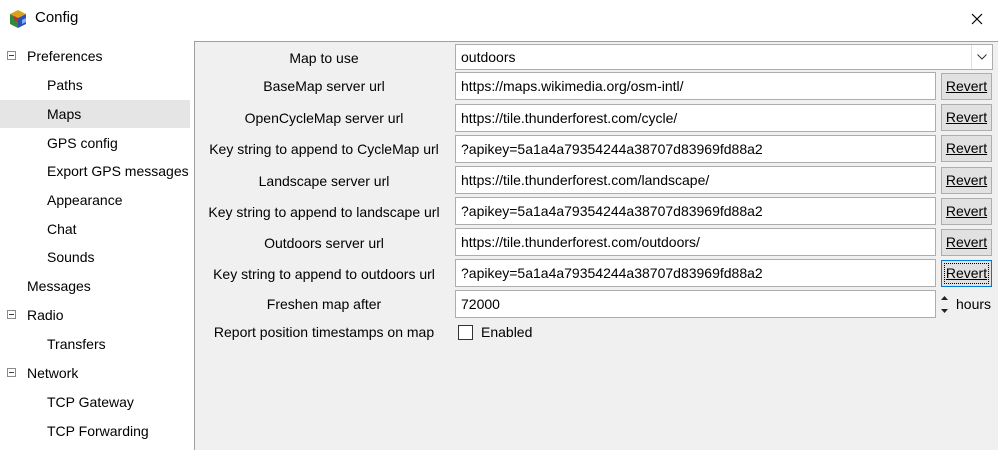  I want to click on tree-item-preferences: Preferences, so click(95, 56).